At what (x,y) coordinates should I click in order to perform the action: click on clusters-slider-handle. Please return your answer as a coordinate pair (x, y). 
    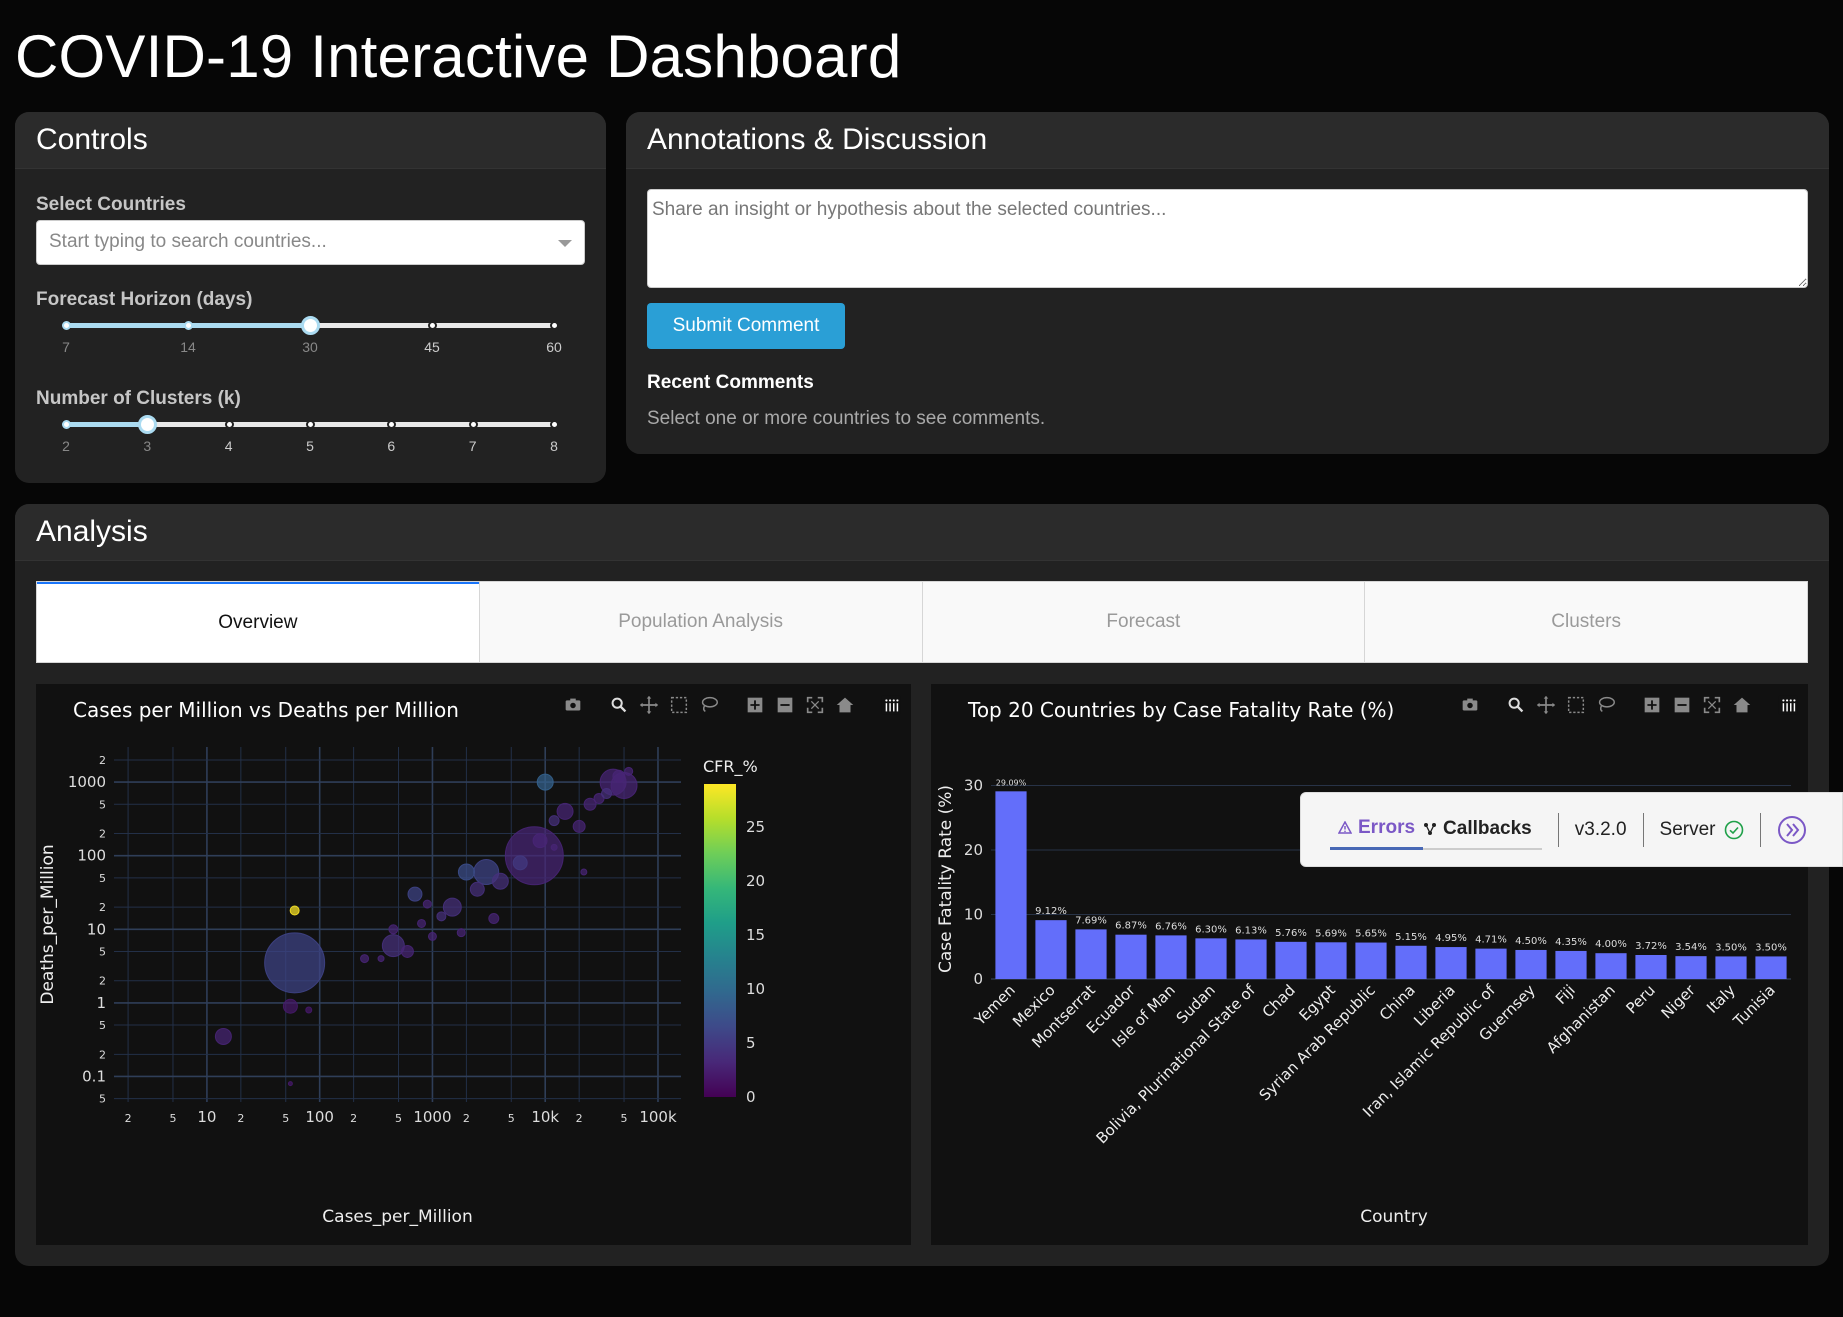
    Looking at the image, I should click on (148, 424).